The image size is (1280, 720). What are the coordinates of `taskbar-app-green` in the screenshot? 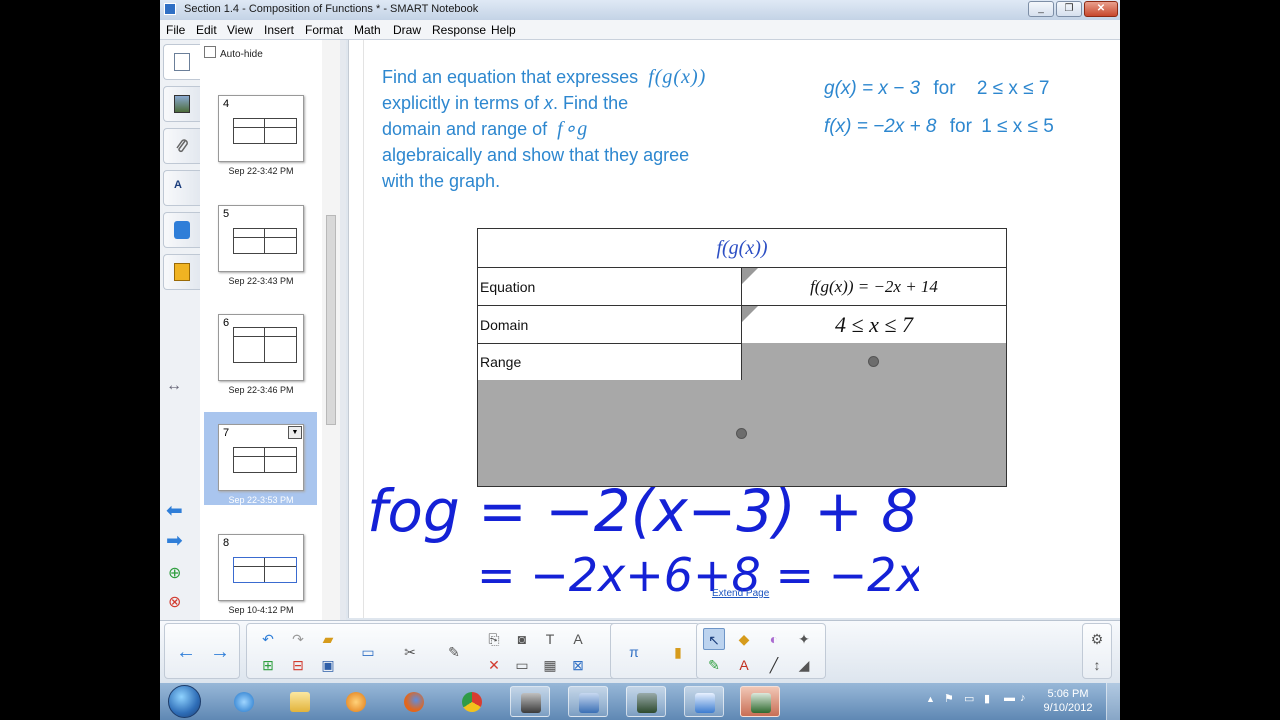 It's located at (530, 701).